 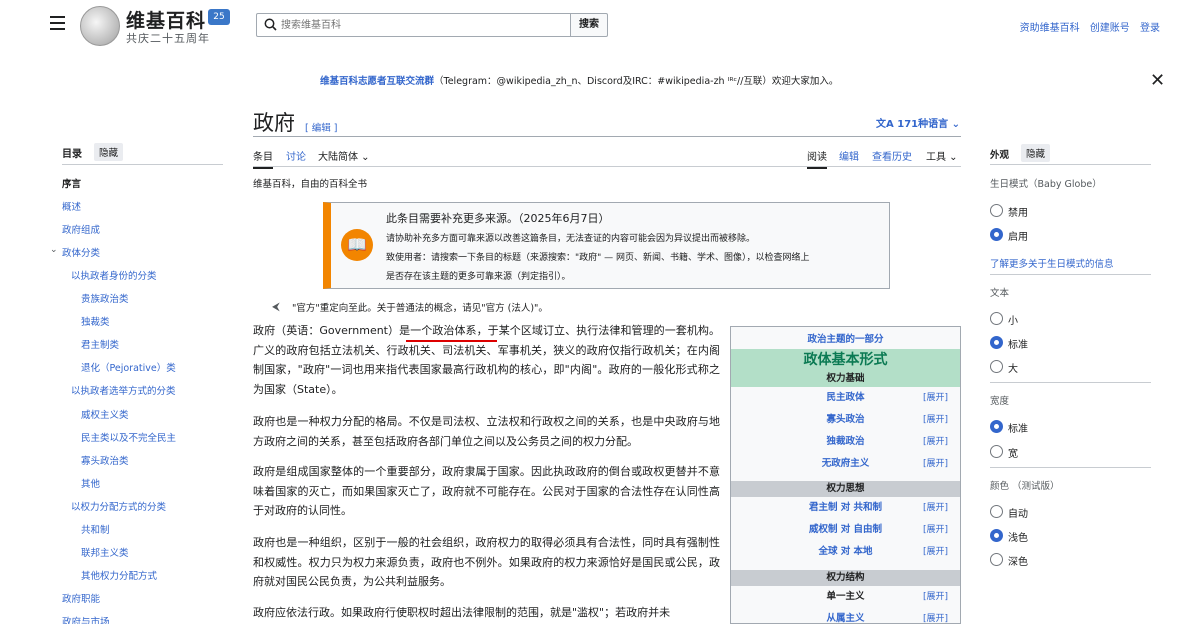 What do you see at coordinates (1018, 562) in the screenshot?
I see `radio-label: 深色` at bounding box center [1018, 562].